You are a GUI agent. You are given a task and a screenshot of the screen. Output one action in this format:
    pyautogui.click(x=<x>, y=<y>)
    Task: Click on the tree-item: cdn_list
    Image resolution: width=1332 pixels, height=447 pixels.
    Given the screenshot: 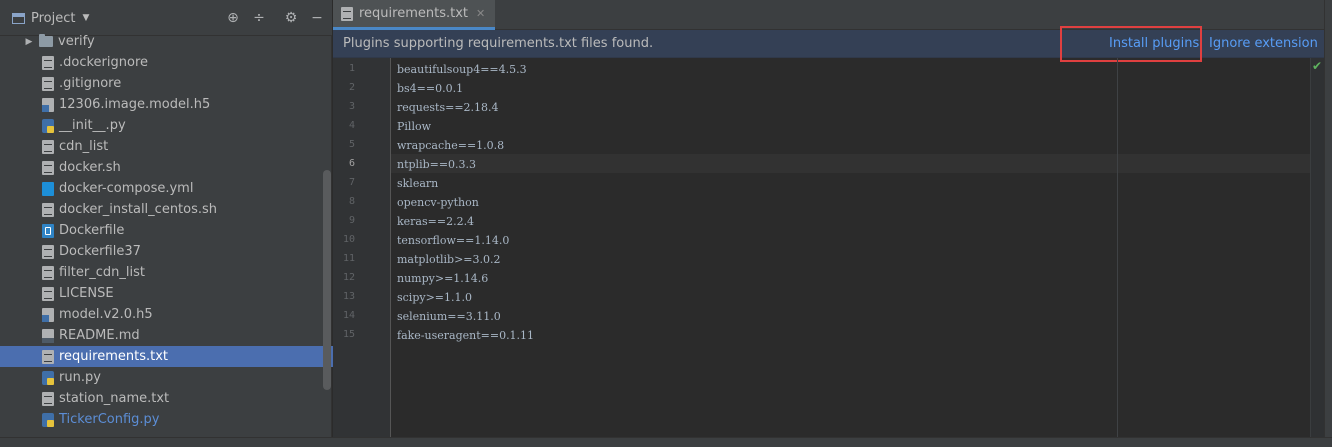 What is the action you would take?
    pyautogui.click(x=187, y=146)
    